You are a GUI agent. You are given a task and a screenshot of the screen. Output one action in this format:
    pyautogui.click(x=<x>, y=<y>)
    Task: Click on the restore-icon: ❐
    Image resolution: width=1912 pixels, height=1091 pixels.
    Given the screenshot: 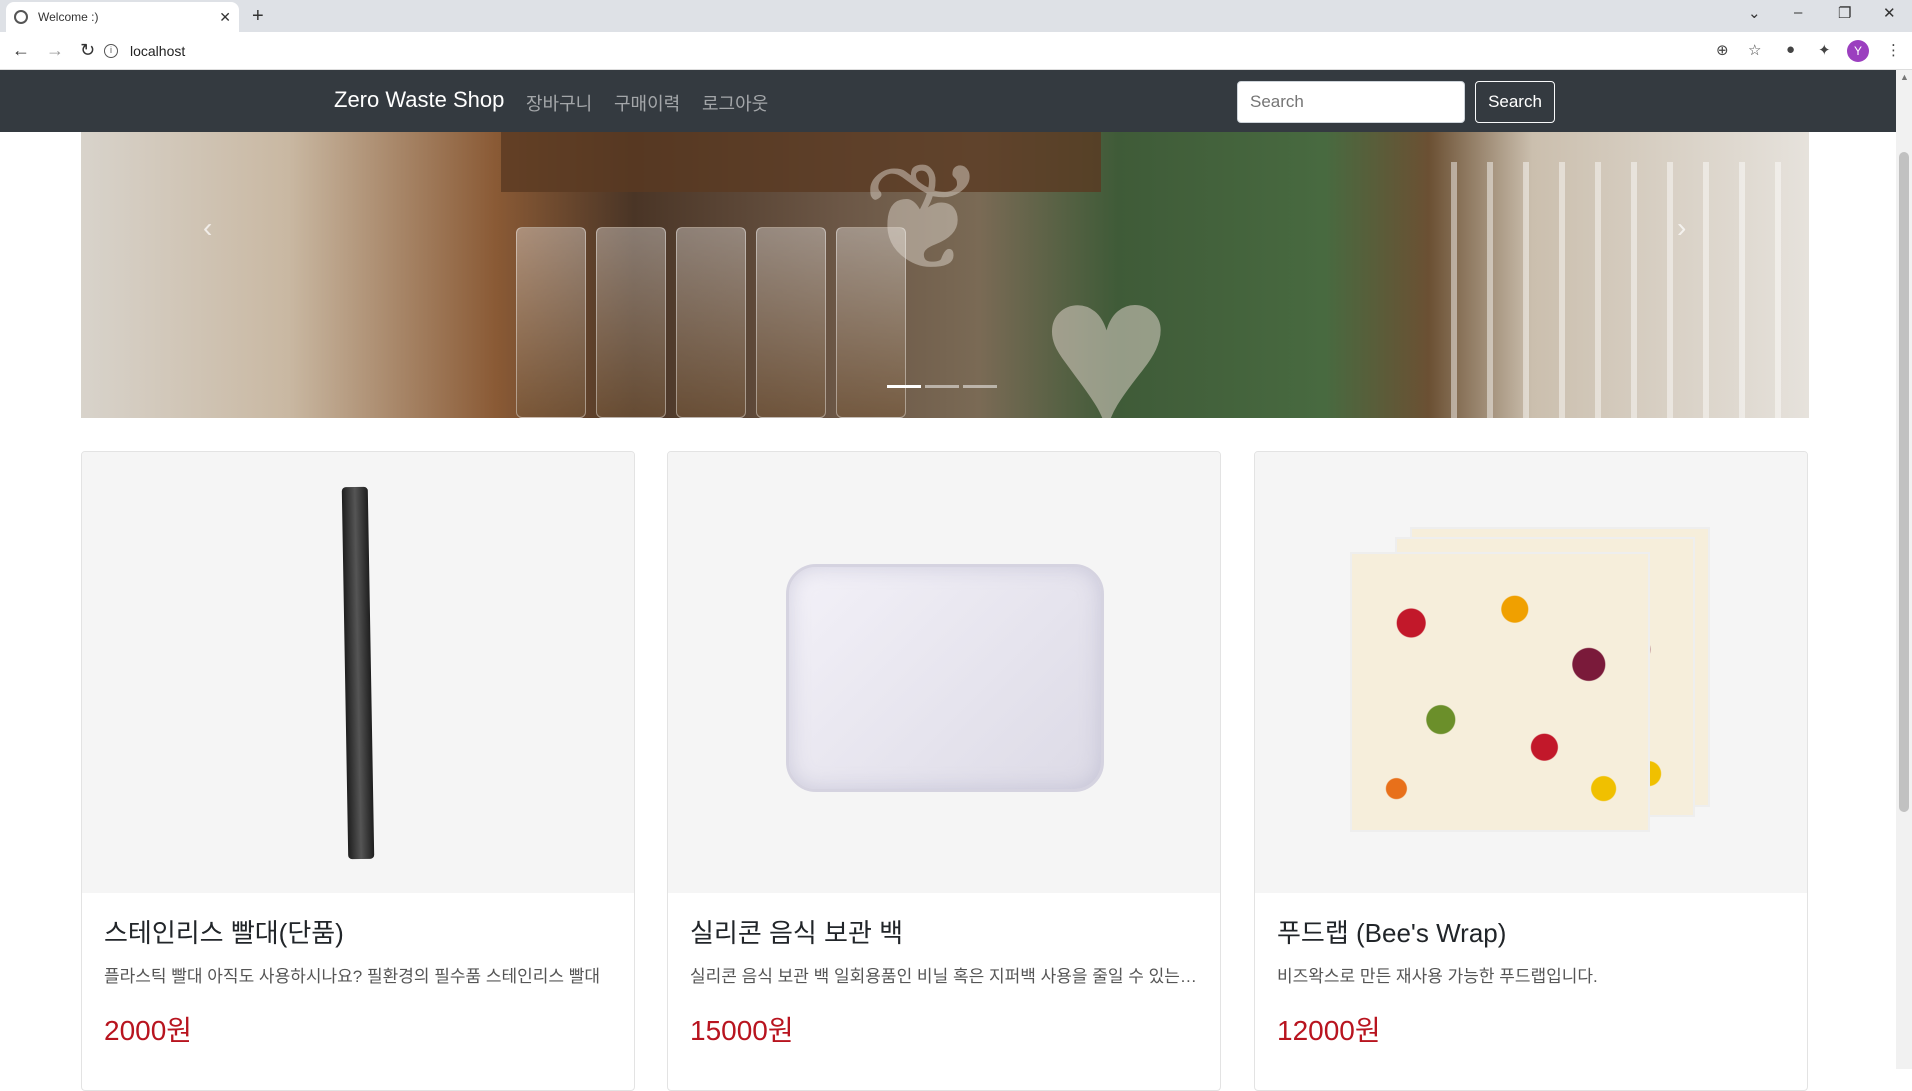 What is the action you would take?
    pyautogui.click(x=1844, y=13)
    